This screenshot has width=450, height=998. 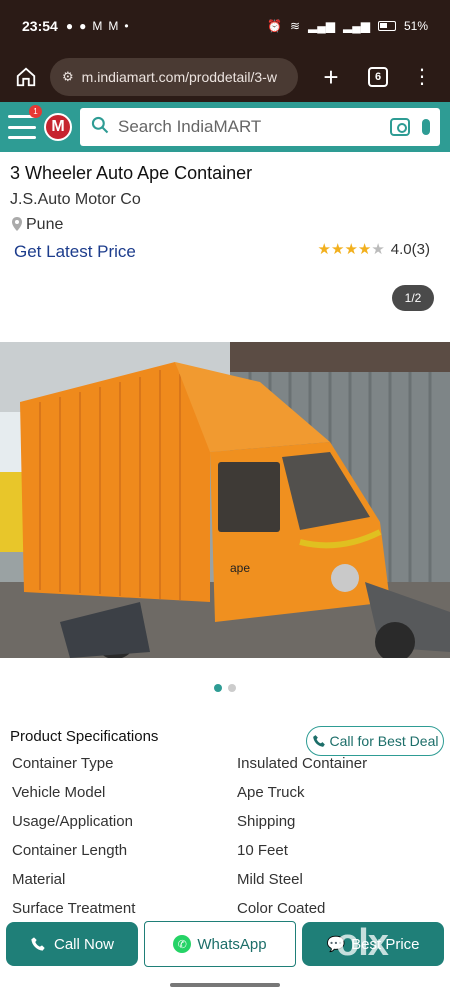 What do you see at coordinates (225, 985) in the screenshot?
I see `gesture-nav-handle` at bounding box center [225, 985].